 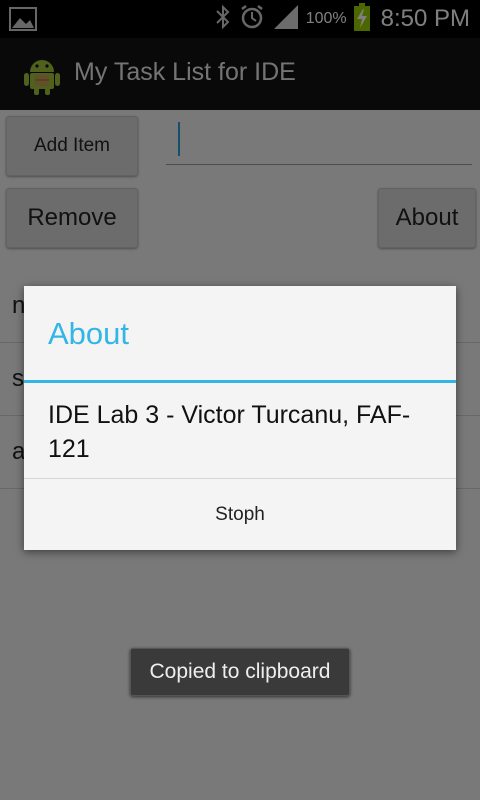 I want to click on toast-message: Copied to clipboard, so click(x=240, y=672).